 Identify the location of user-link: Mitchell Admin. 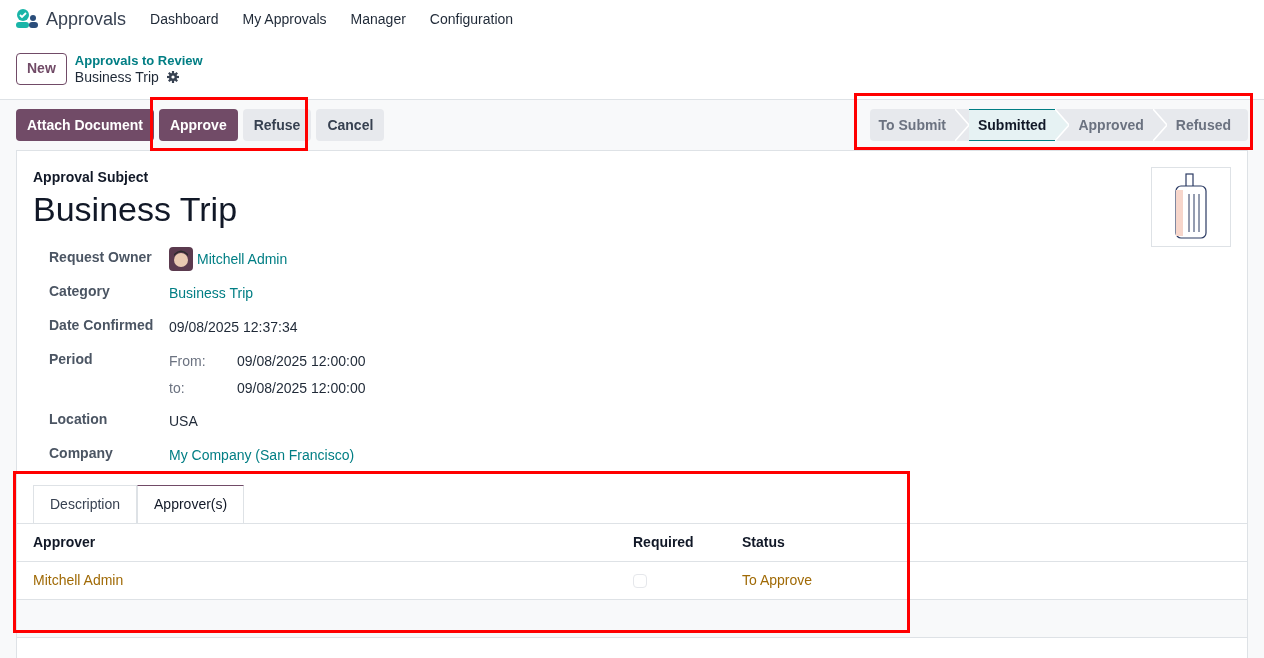
(242, 259).